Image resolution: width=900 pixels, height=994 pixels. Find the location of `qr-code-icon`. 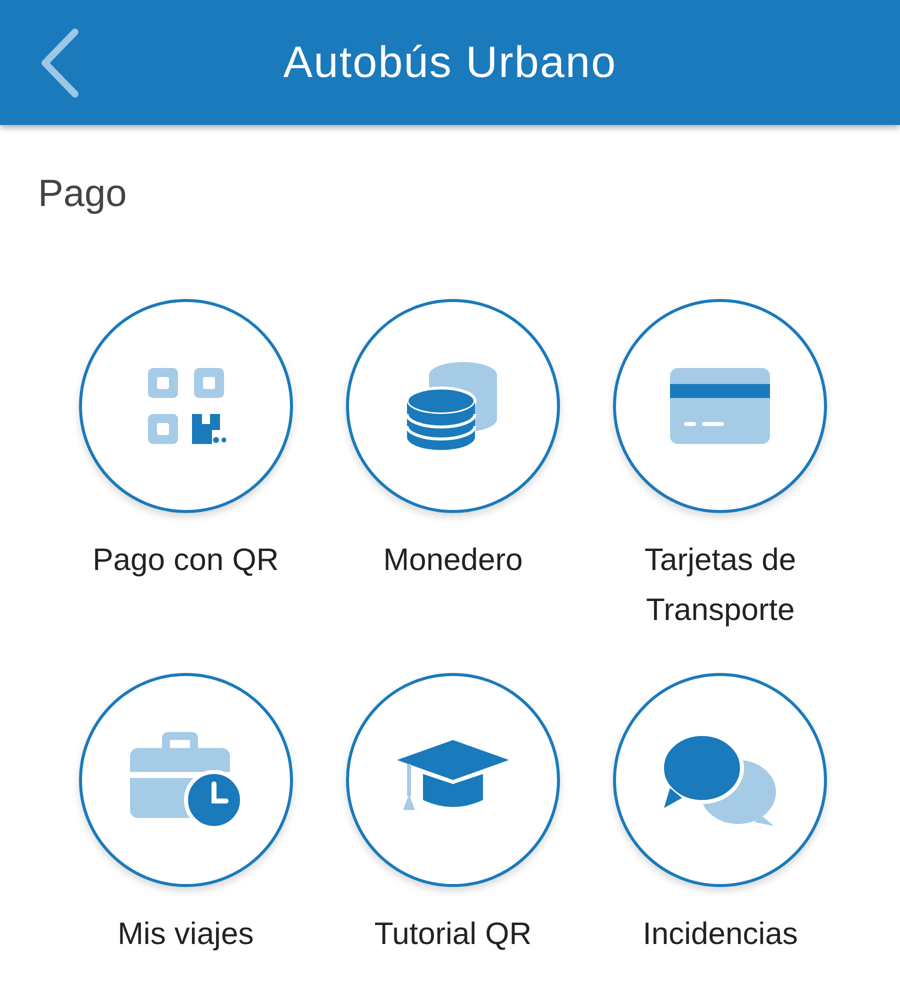

qr-code-icon is located at coordinates (186, 406).